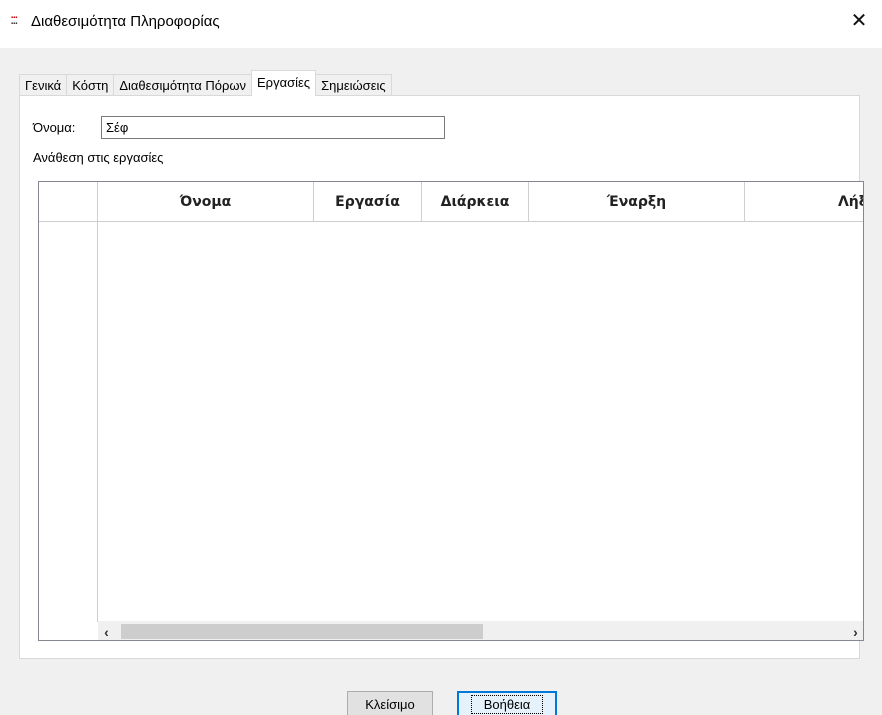 The width and height of the screenshot is (882, 715). I want to click on tab-tasks: Εργασίες, so click(284, 83).